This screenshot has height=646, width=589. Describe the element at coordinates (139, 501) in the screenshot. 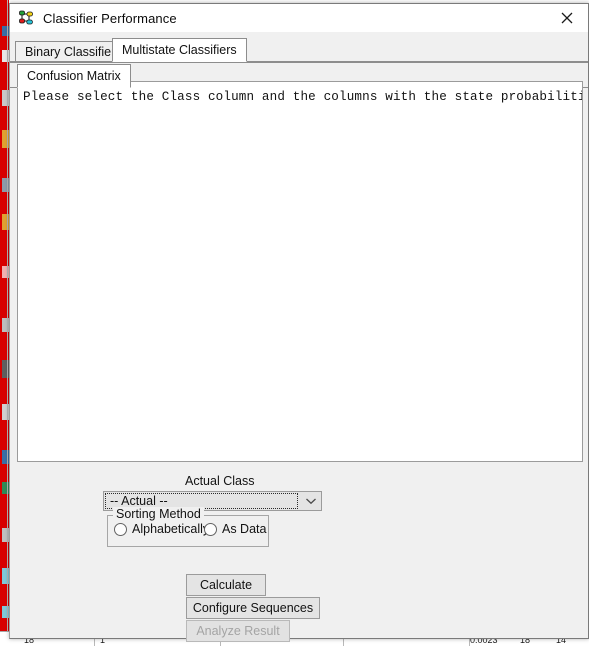

I see `actual-class-value: -- Actual --` at that location.